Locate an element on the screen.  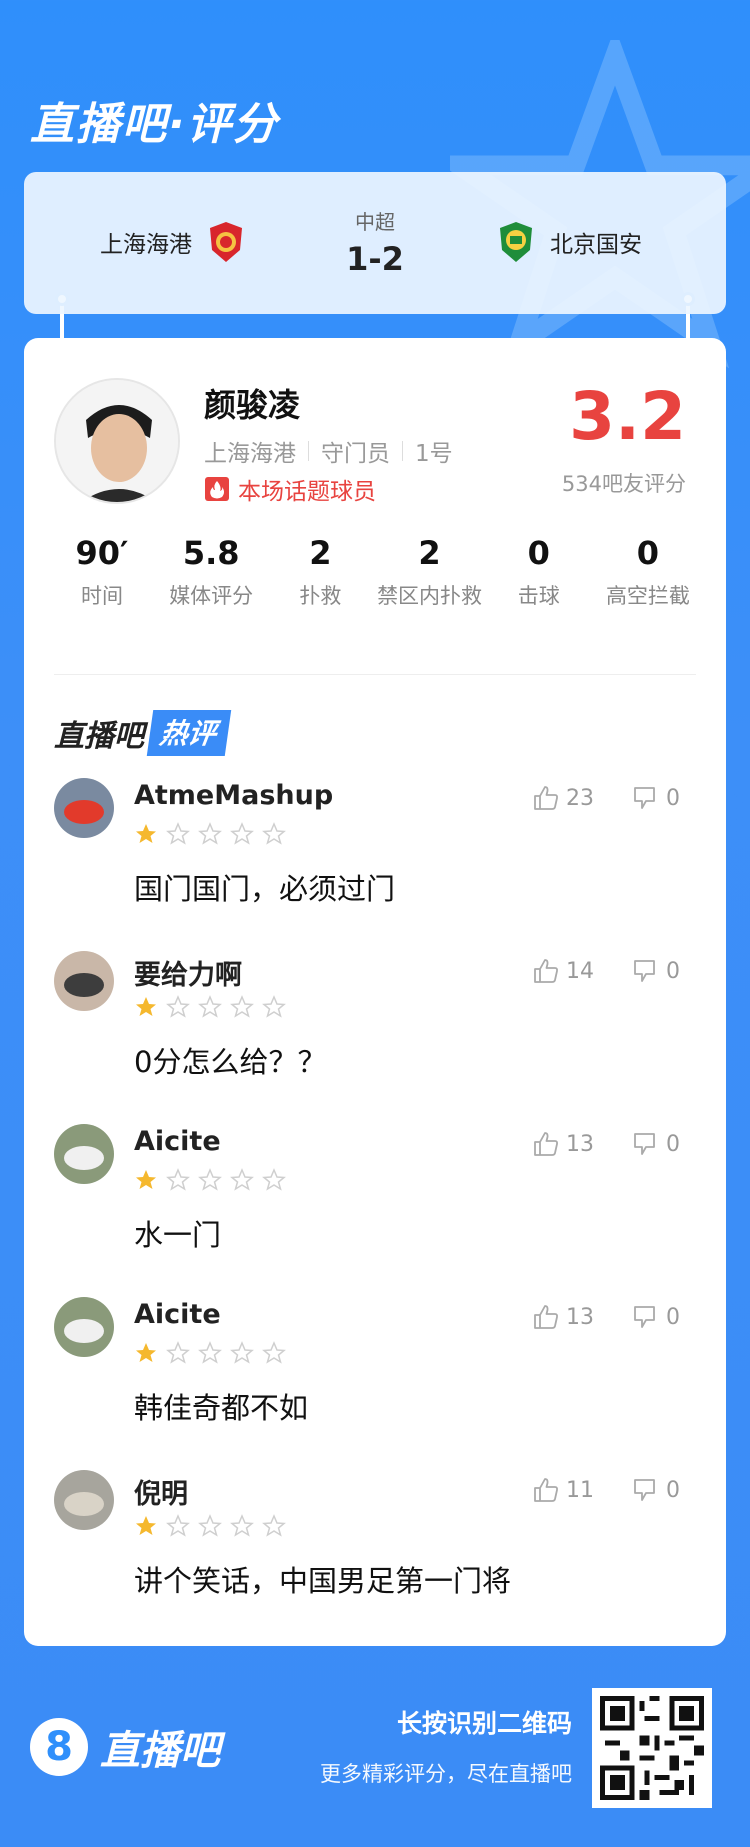
comment-actions: 23 0 is located at coordinates (614, 798).